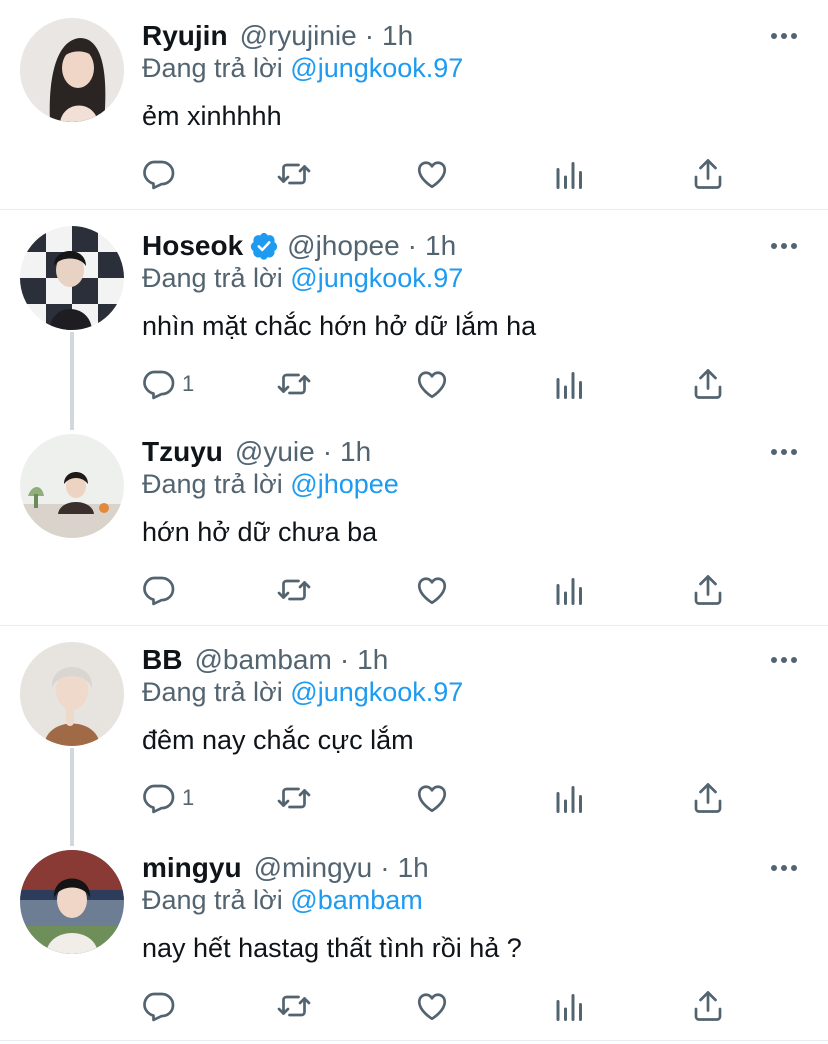 This screenshot has height=1044, width=828. I want to click on woman-at-table-avatar, so click(72, 486).